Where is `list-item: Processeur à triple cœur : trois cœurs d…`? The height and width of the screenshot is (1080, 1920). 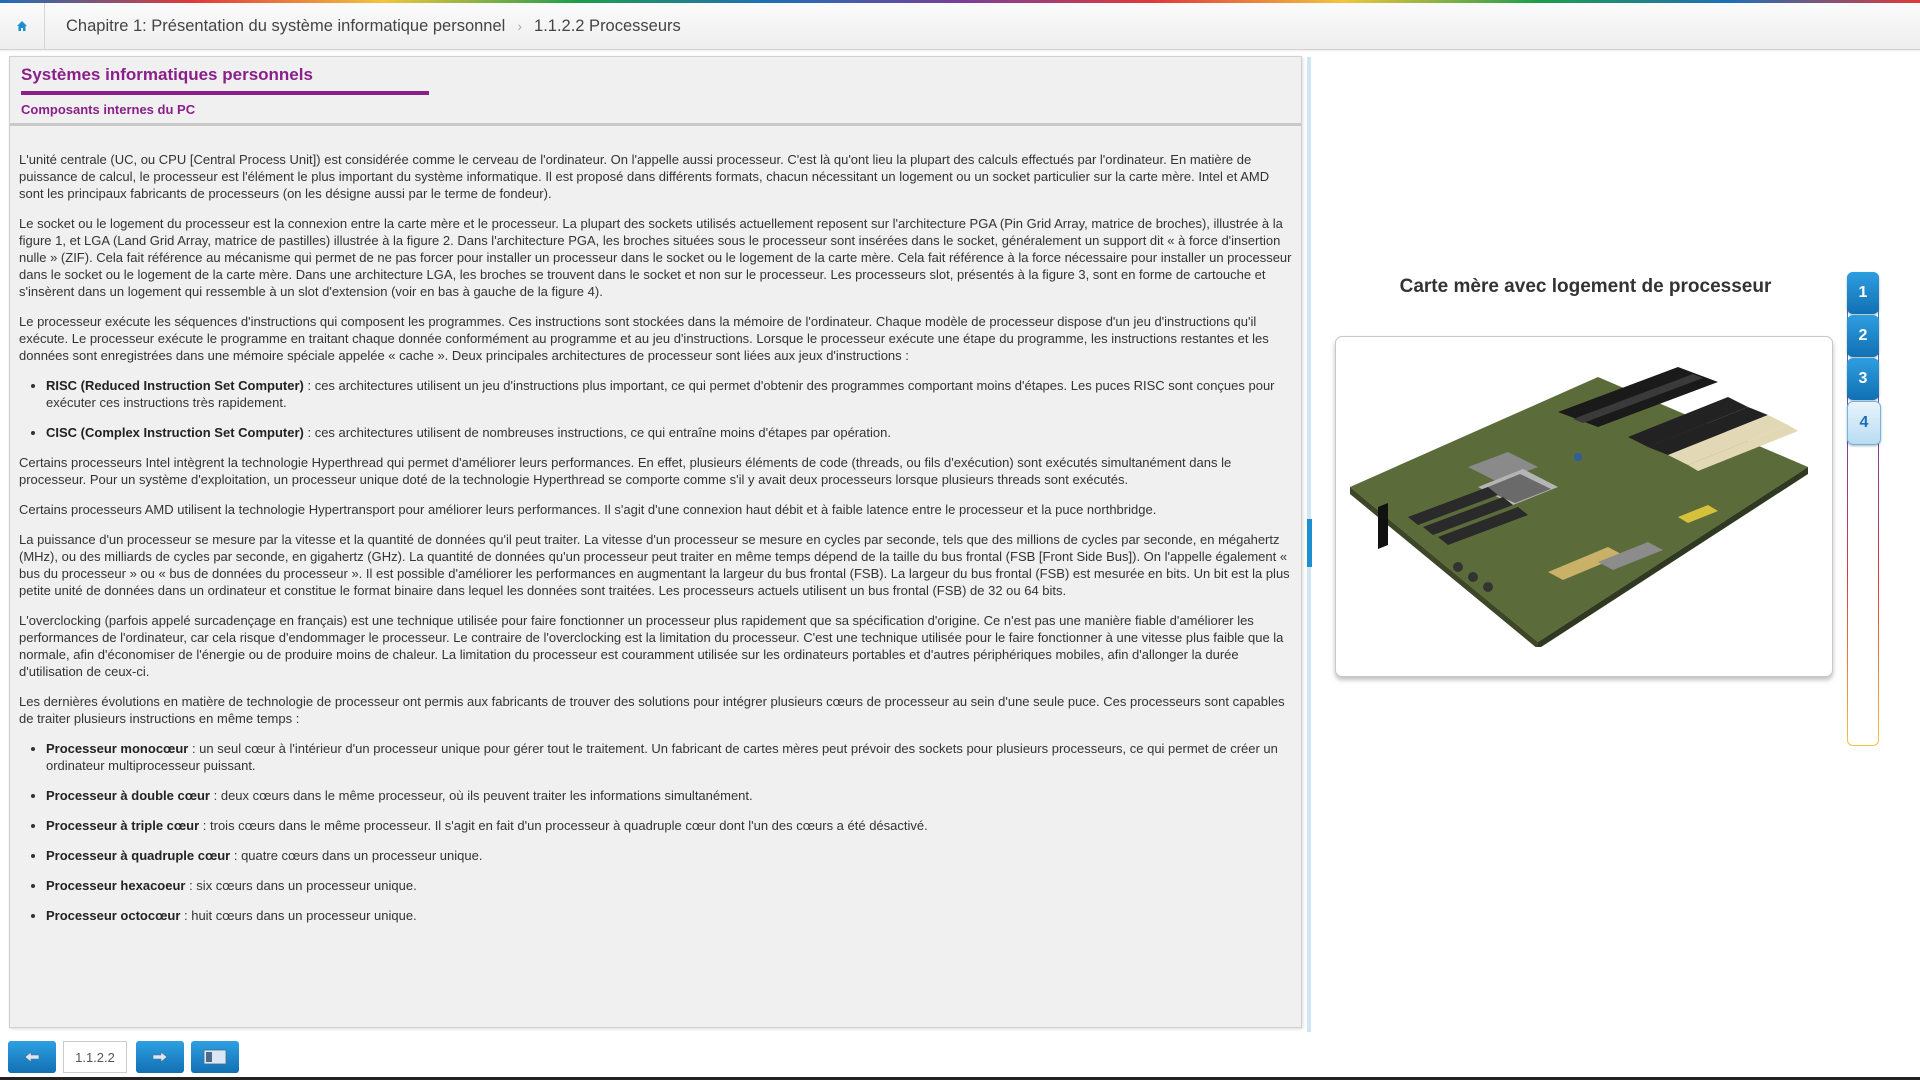 list-item: Processeur à triple cœur : trois cœurs d… is located at coordinates (669, 825).